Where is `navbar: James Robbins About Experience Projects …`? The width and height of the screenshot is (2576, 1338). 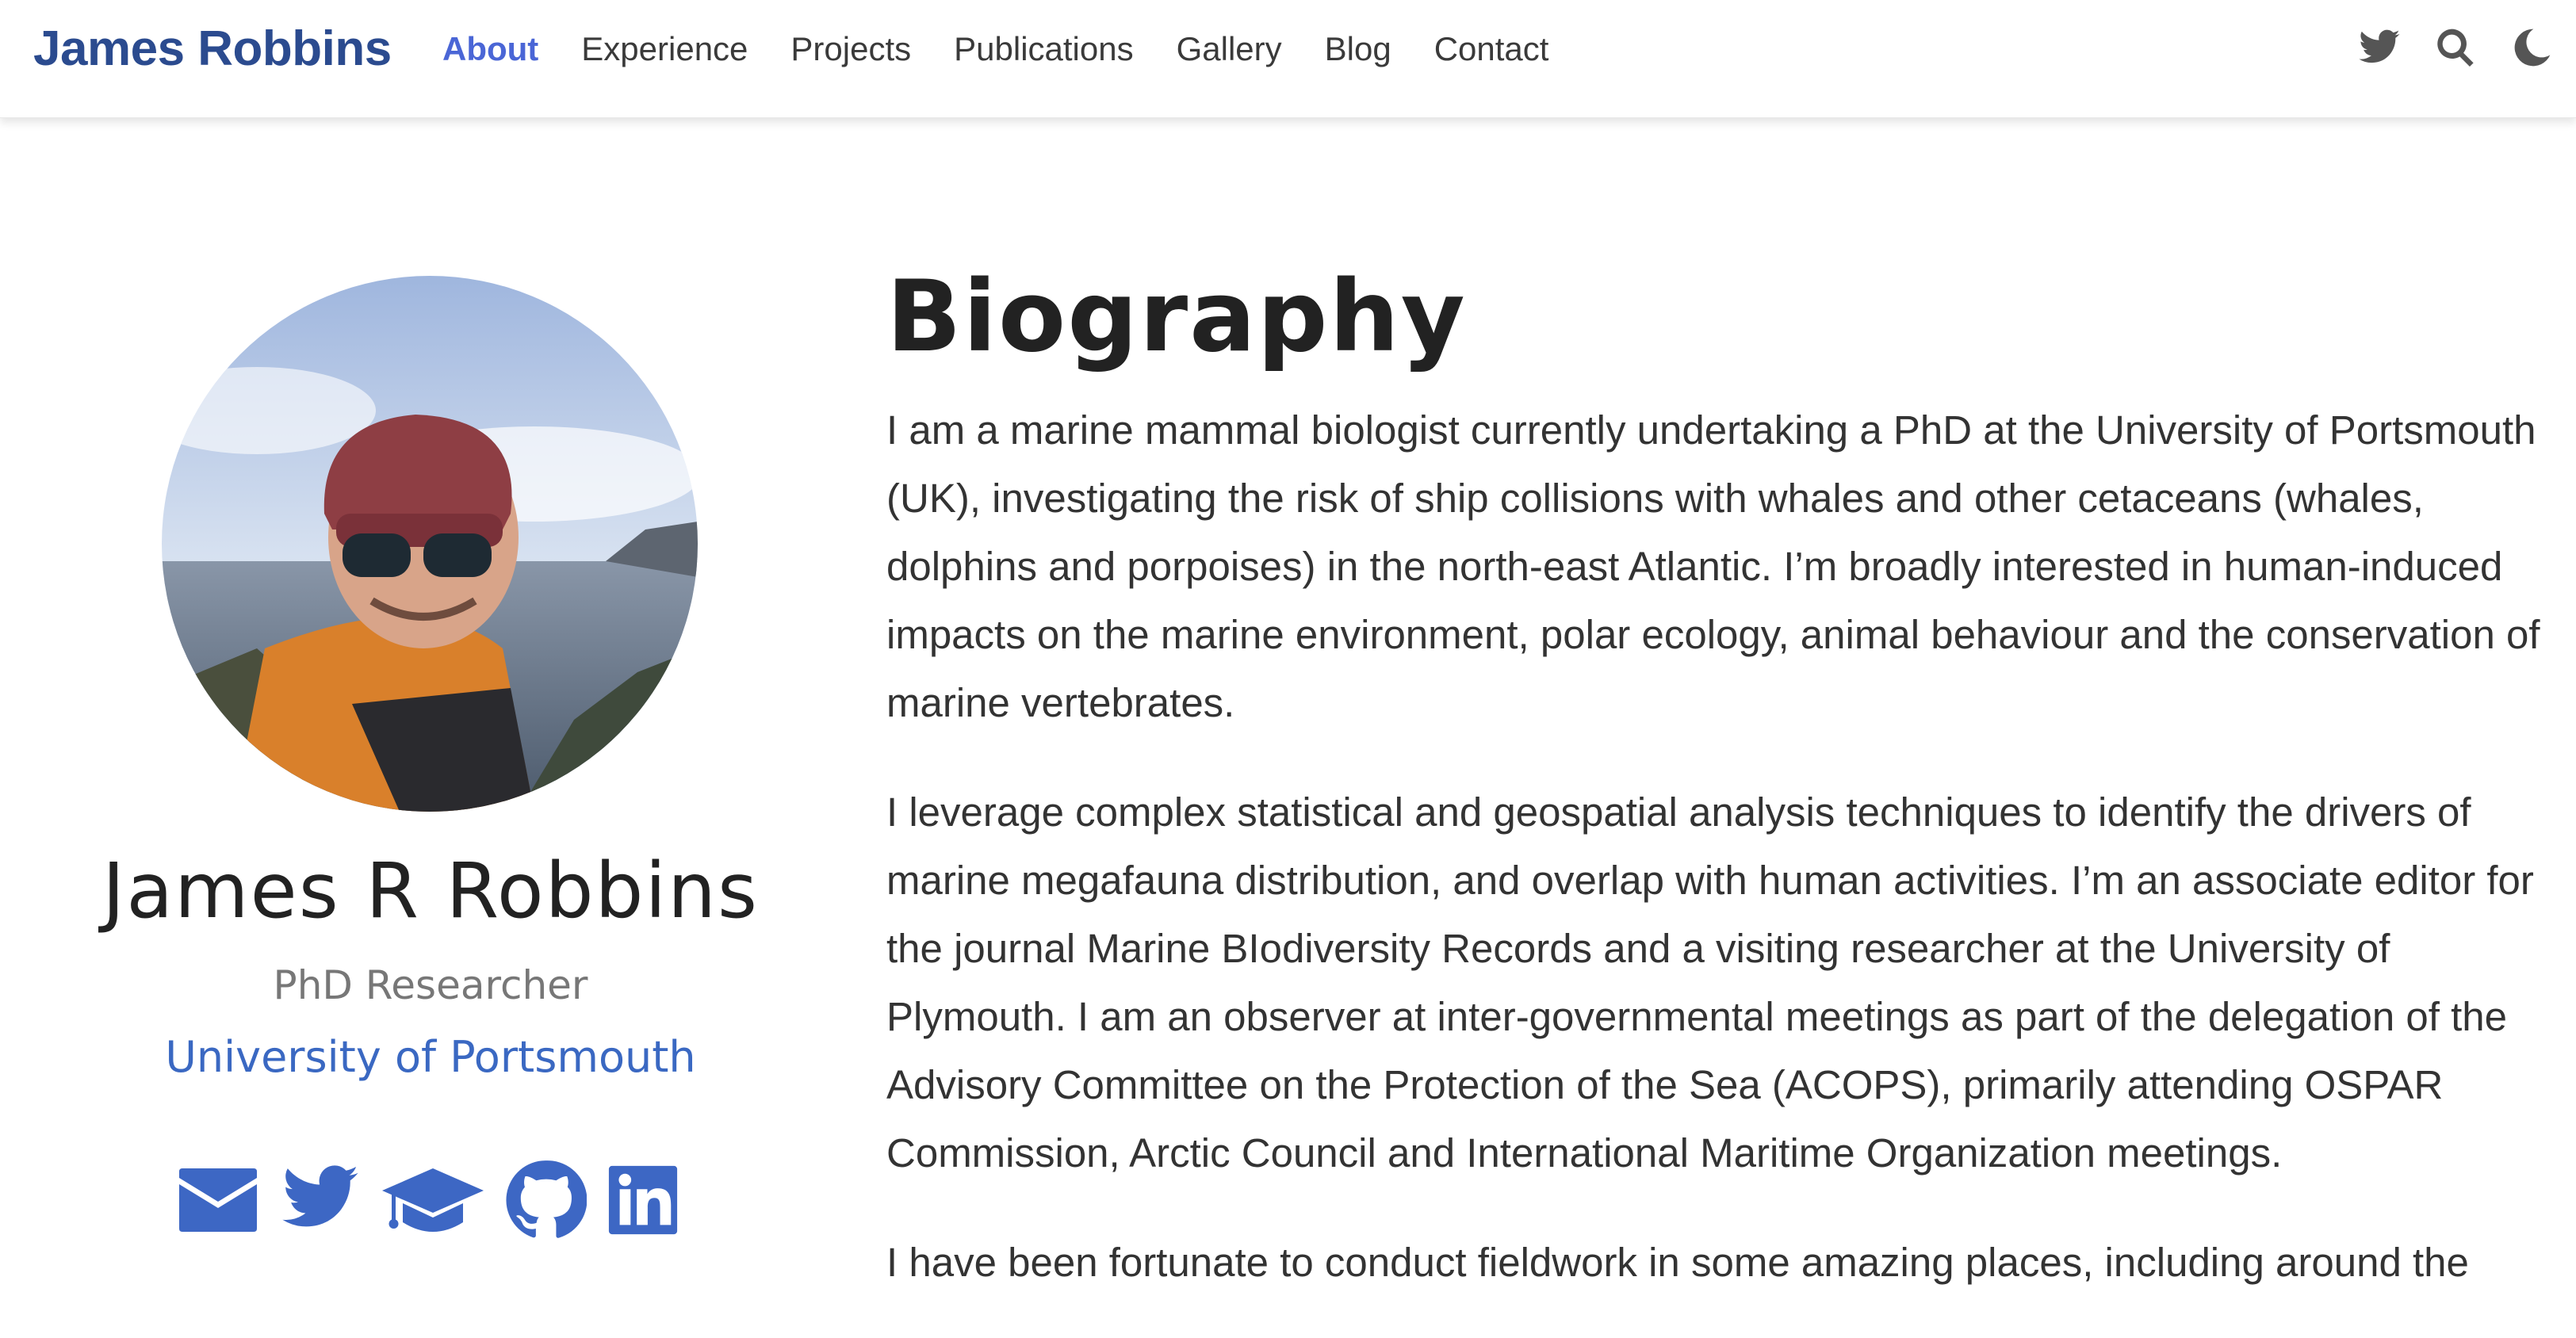 navbar: James Robbins About Experience Projects … is located at coordinates (1288, 59).